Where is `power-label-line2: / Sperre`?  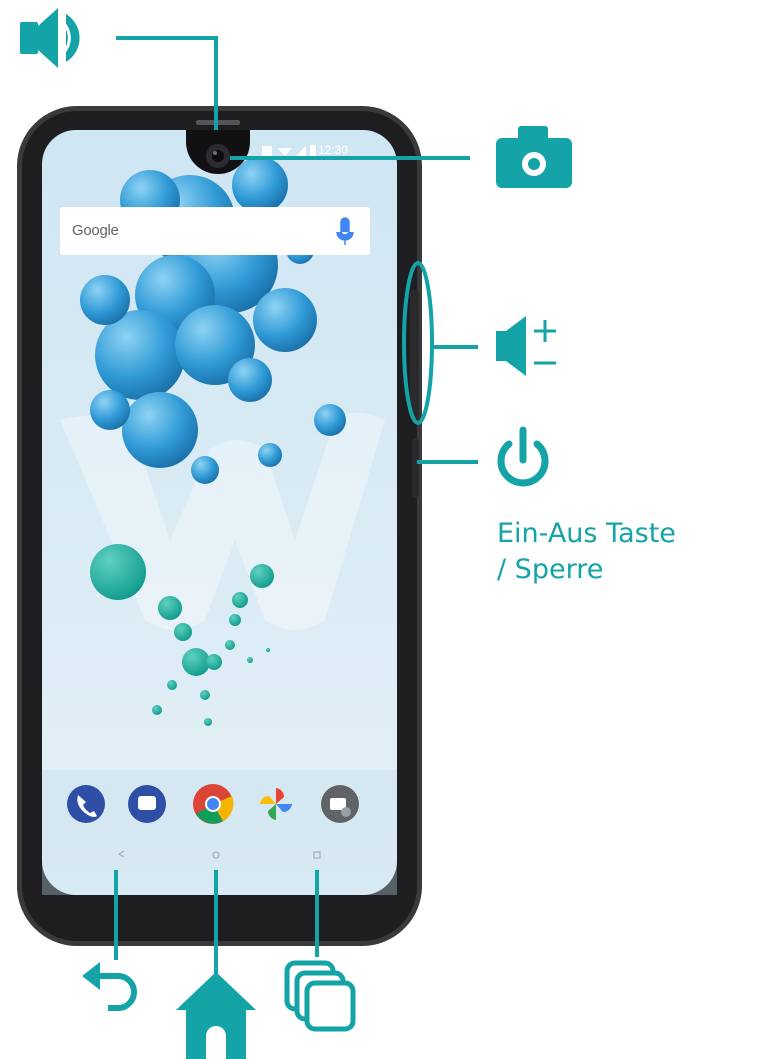 power-label-line2: / Sperre is located at coordinates (550, 569).